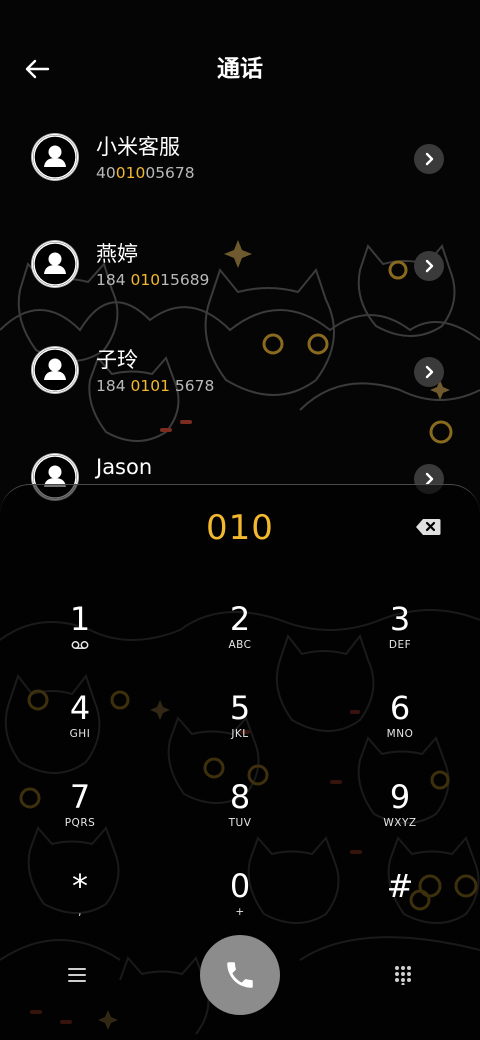  Describe the element at coordinates (240, 823) in the screenshot. I see `key-letters: TUV` at that location.